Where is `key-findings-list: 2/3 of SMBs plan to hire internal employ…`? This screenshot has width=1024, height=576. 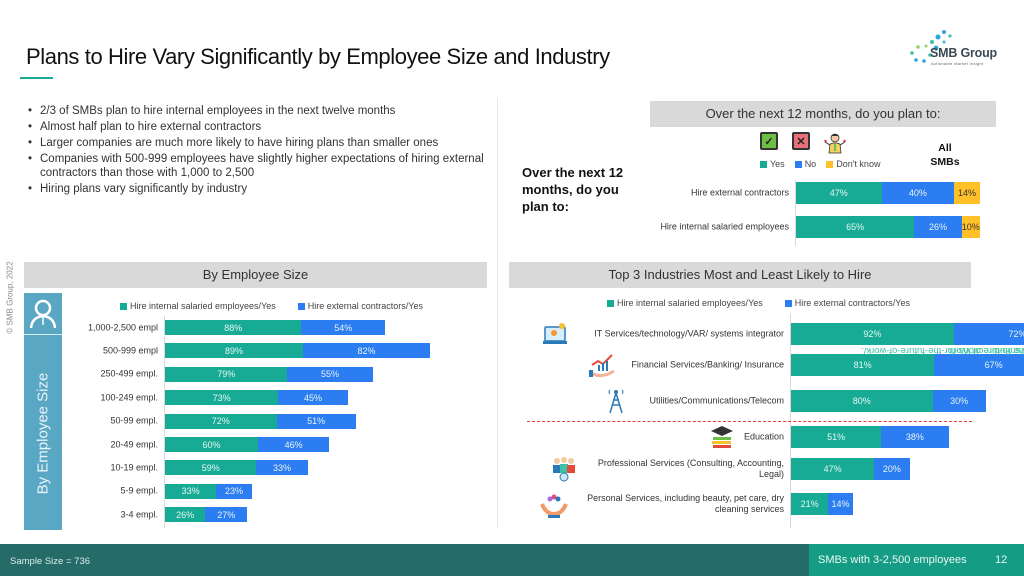 key-findings-list: 2/3 of SMBs plan to hire internal employ… is located at coordinates (263, 151).